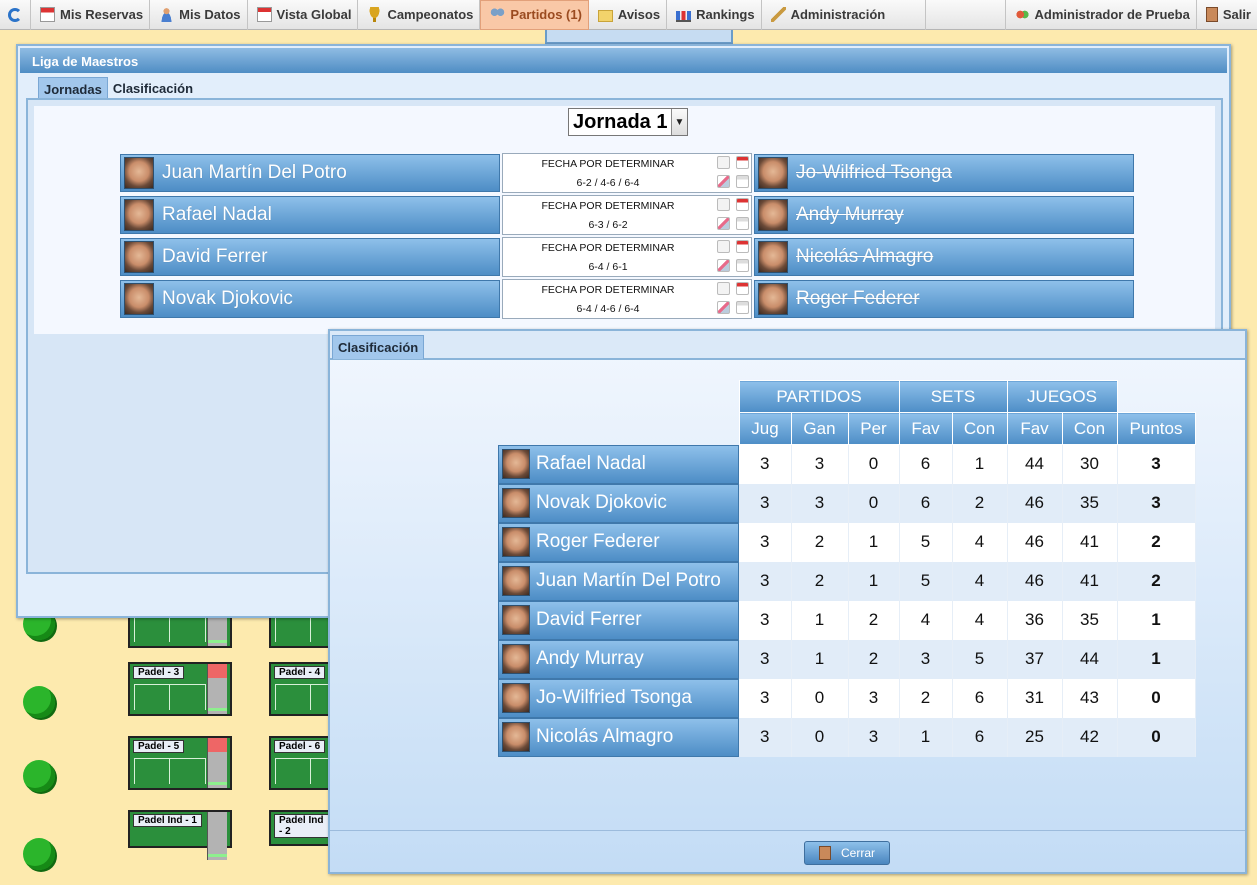  Describe the element at coordinates (1227, 15) in the screenshot. I see `logout-button: Salir` at that location.